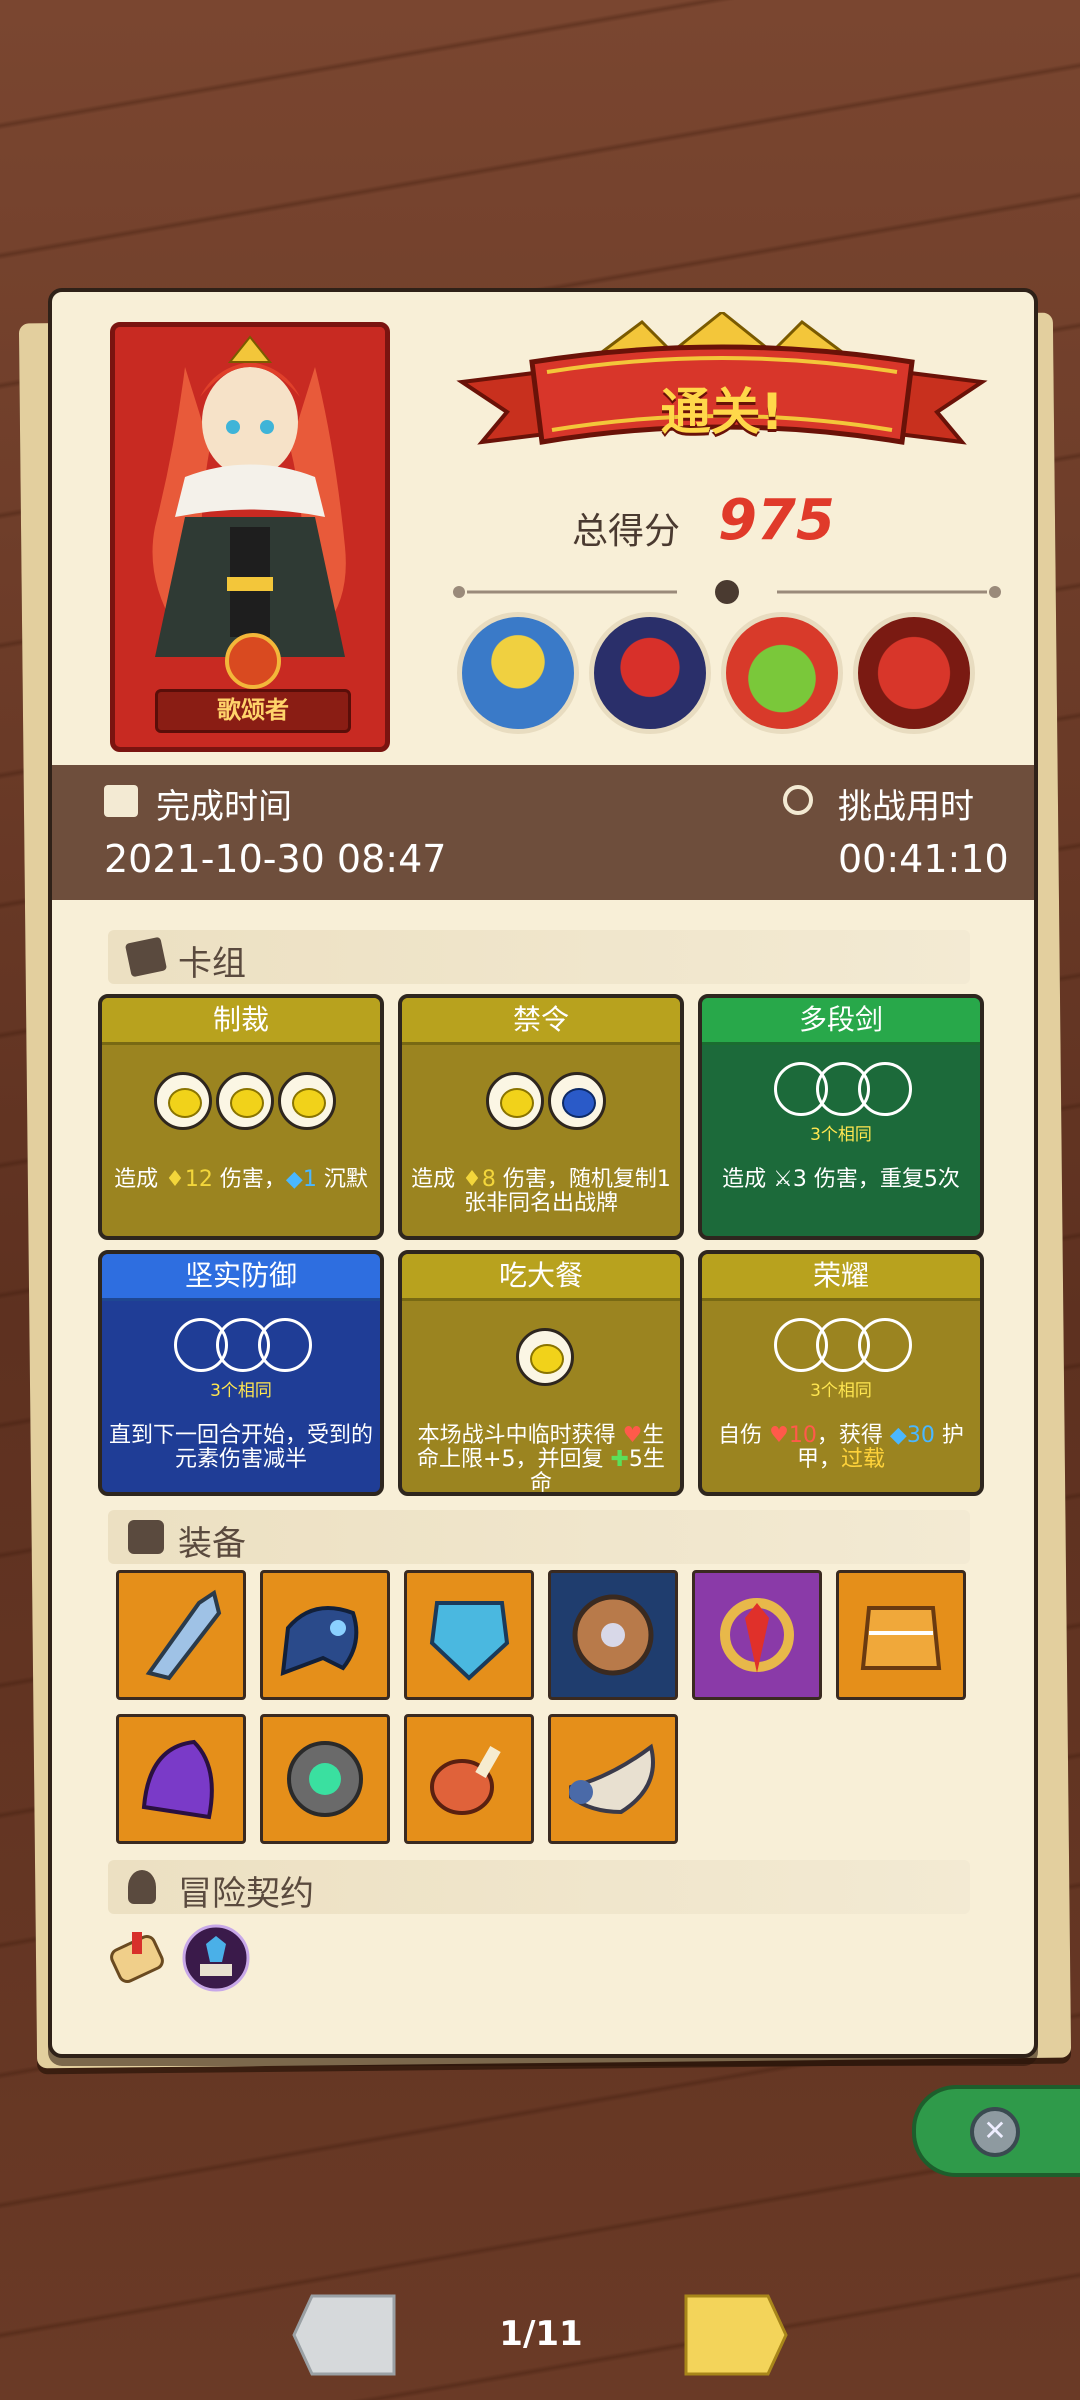  Describe the element at coordinates (541, 1277) in the screenshot. I see `card-title: 吃大餐` at that location.